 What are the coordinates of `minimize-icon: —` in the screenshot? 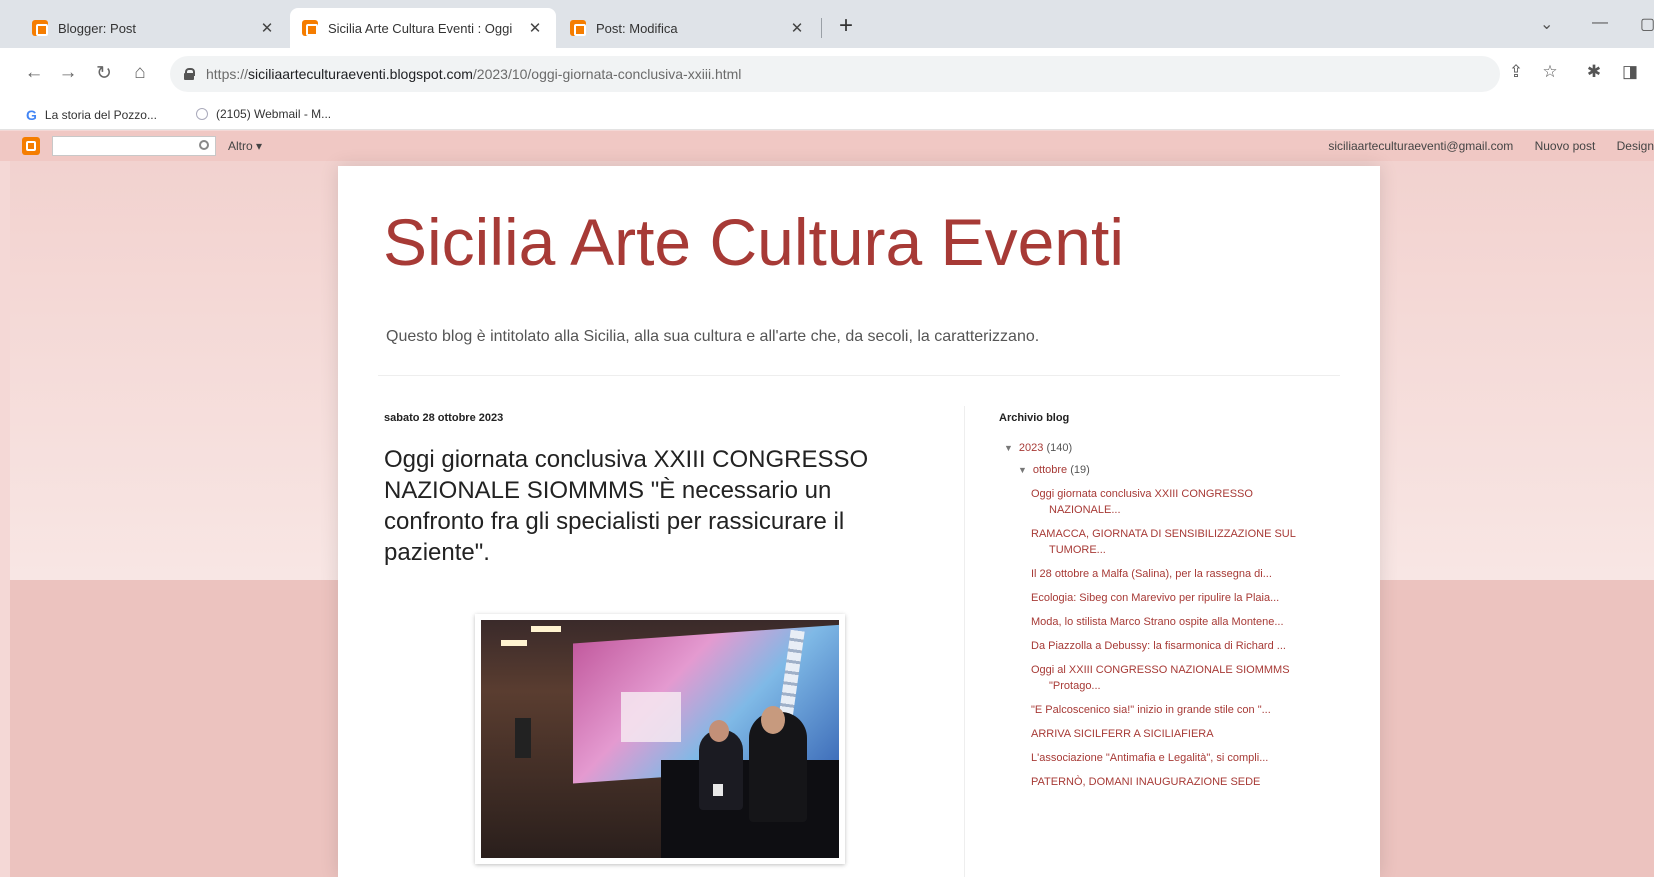 It's located at (1600, 23).